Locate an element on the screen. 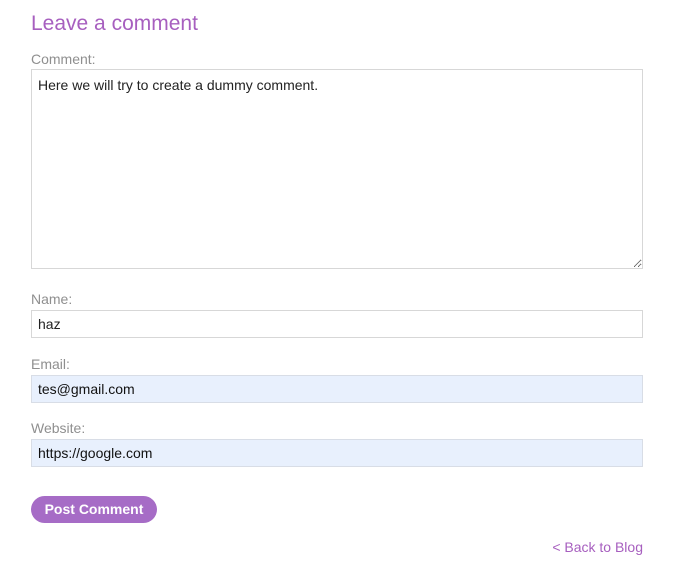 Image resolution: width=700 pixels, height=569 pixels. post-comment-button: Post Comment is located at coordinates (94, 509).